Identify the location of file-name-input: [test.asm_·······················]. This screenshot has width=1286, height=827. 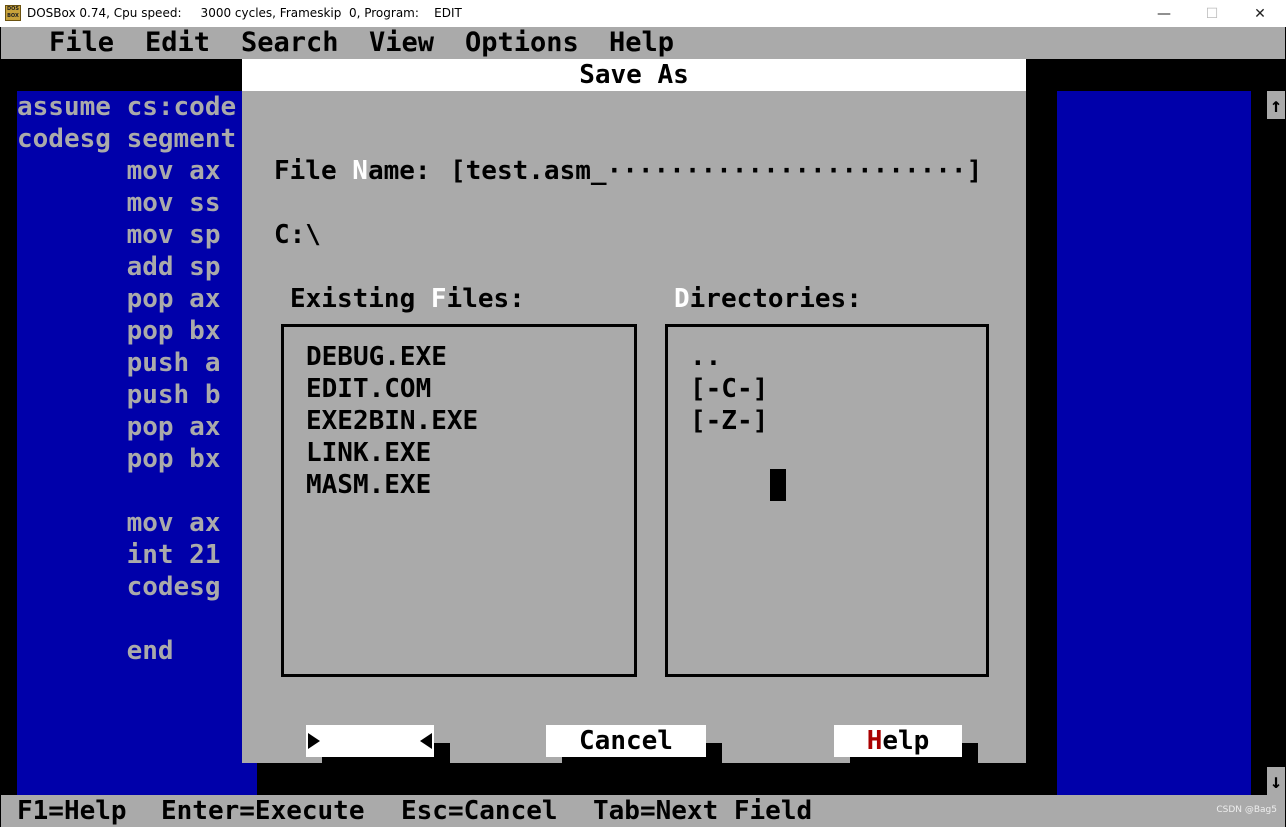
(716, 171).